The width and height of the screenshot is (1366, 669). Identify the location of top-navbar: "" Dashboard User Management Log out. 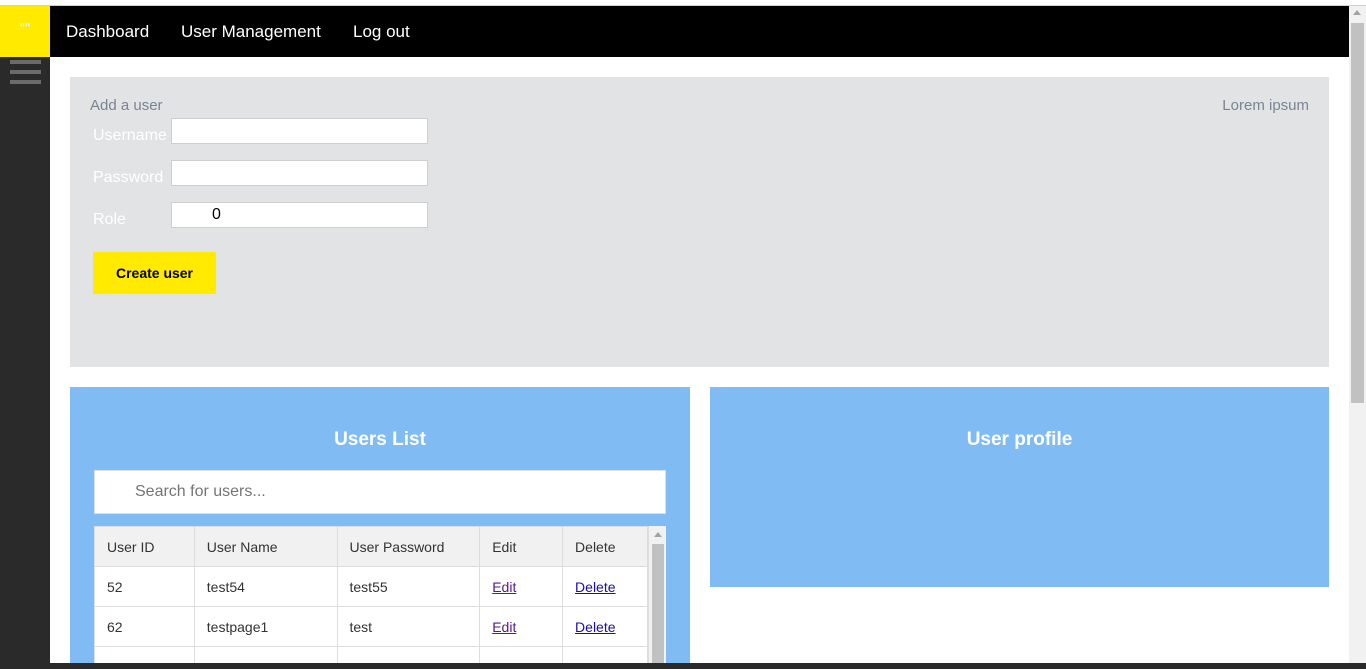
(674, 31).